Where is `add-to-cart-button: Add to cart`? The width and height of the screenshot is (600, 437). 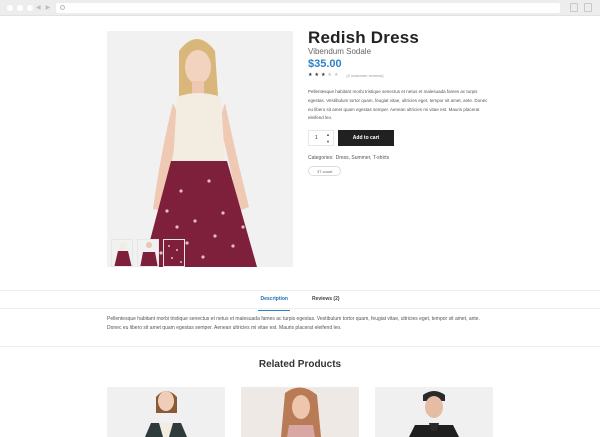
add-to-cart-button: Add to cart is located at coordinates (366, 138).